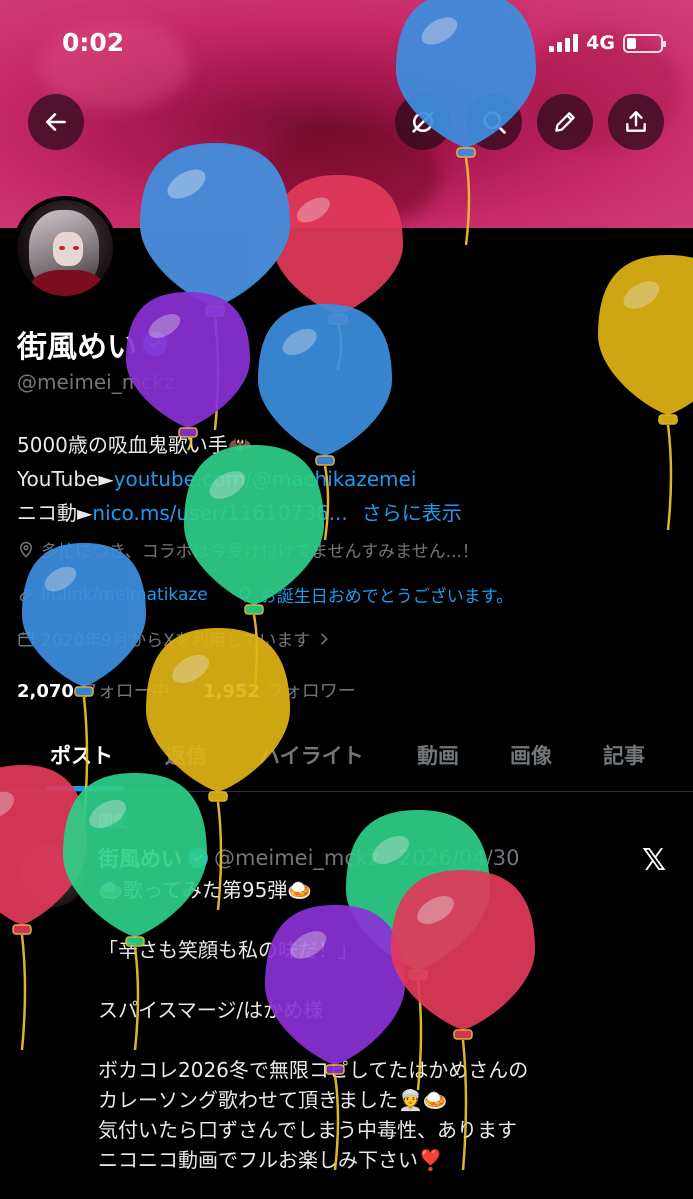  Describe the element at coordinates (45, 691) in the screenshot. I see `following-count: 2,070` at that location.